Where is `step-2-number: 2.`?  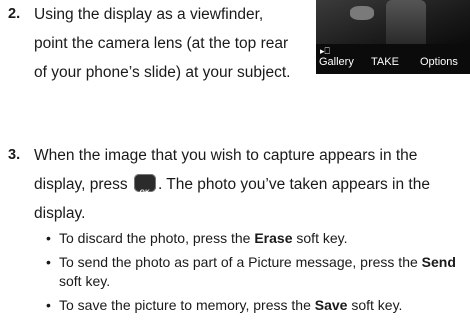 step-2-number: 2. is located at coordinates (14, 14).